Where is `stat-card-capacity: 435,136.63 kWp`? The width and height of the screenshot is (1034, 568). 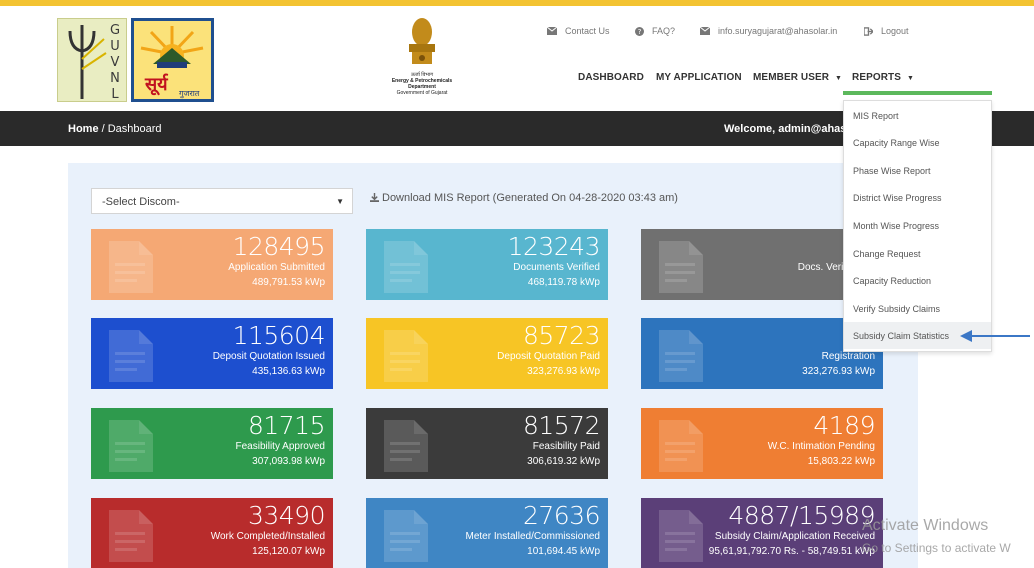 stat-card-capacity: 435,136.63 kWp is located at coordinates (288, 371).